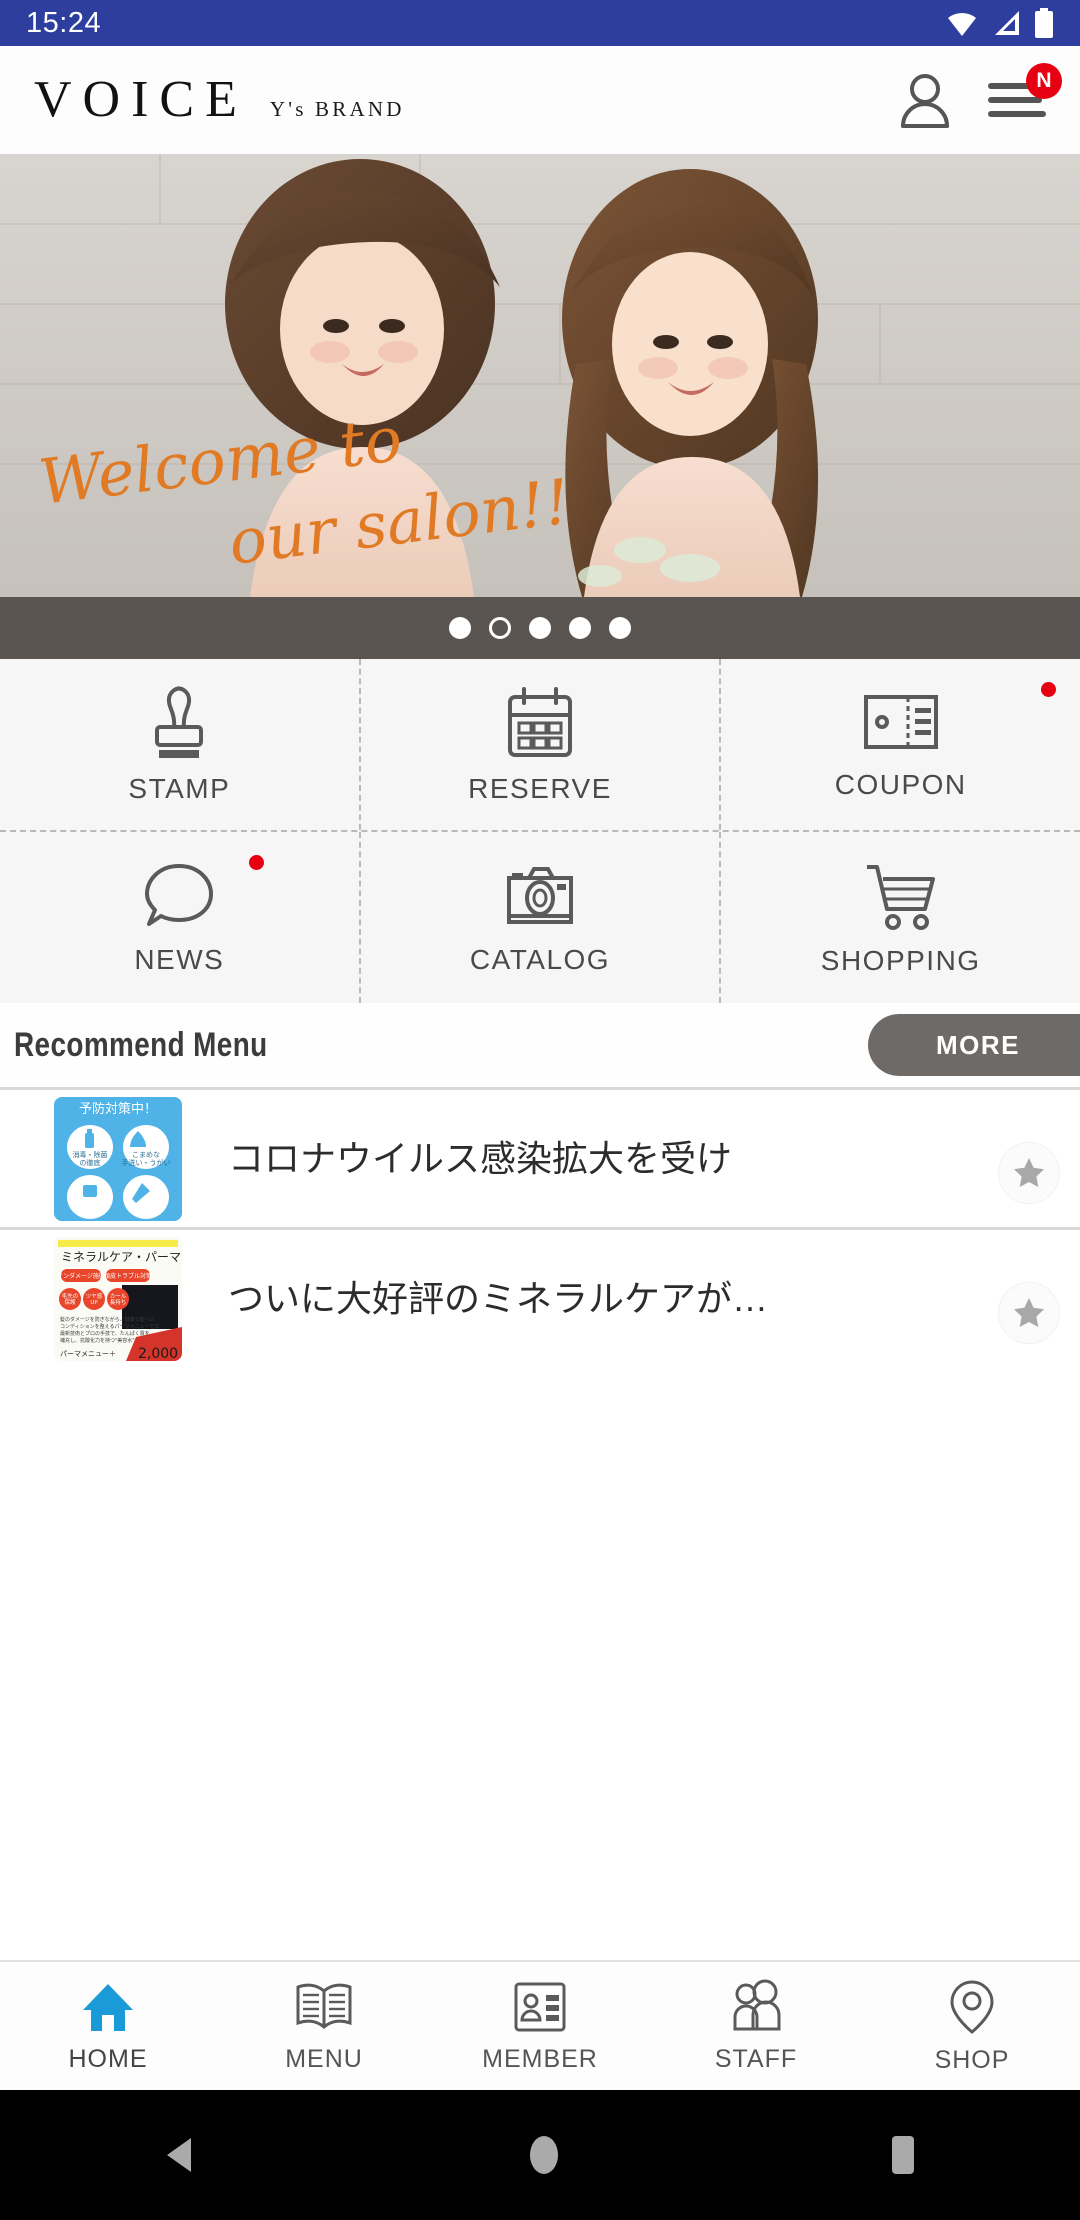  Describe the element at coordinates (980, 95) in the screenshot. I see `header-actions: N` at that location.